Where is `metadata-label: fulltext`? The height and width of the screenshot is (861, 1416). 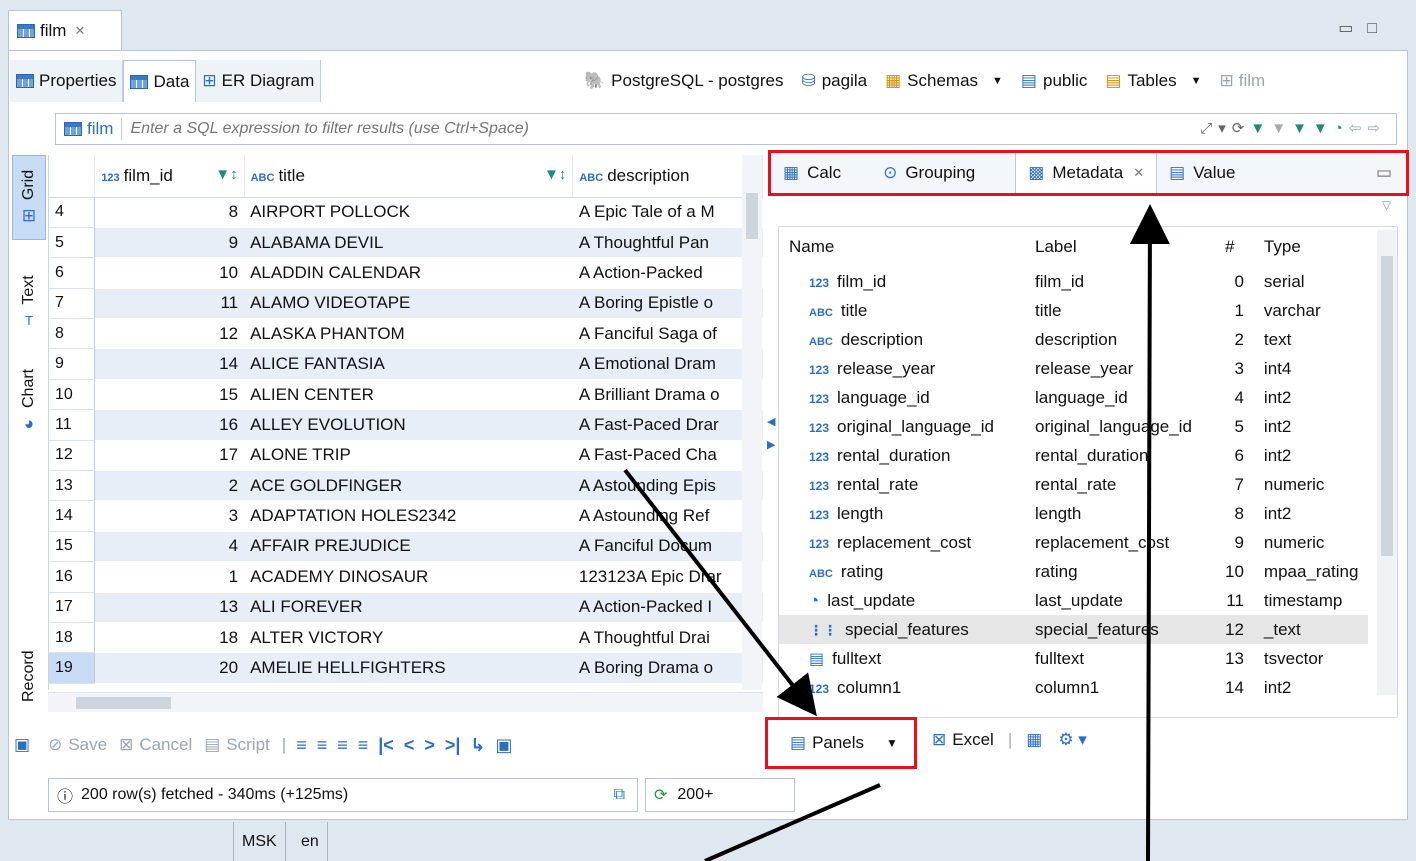 metadata-label: fulltext is located at coordinates (1120, 658).